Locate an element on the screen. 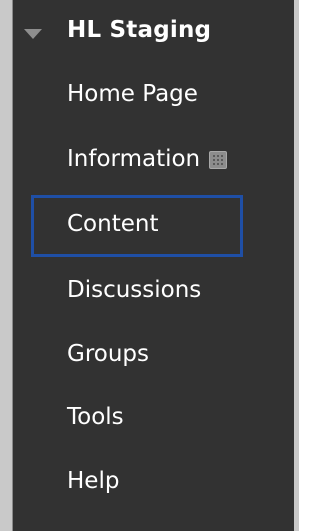 The height and width of the screenshot is (531, 320). menu-item-home-page: Home Page is located at coordinates (132, 93).